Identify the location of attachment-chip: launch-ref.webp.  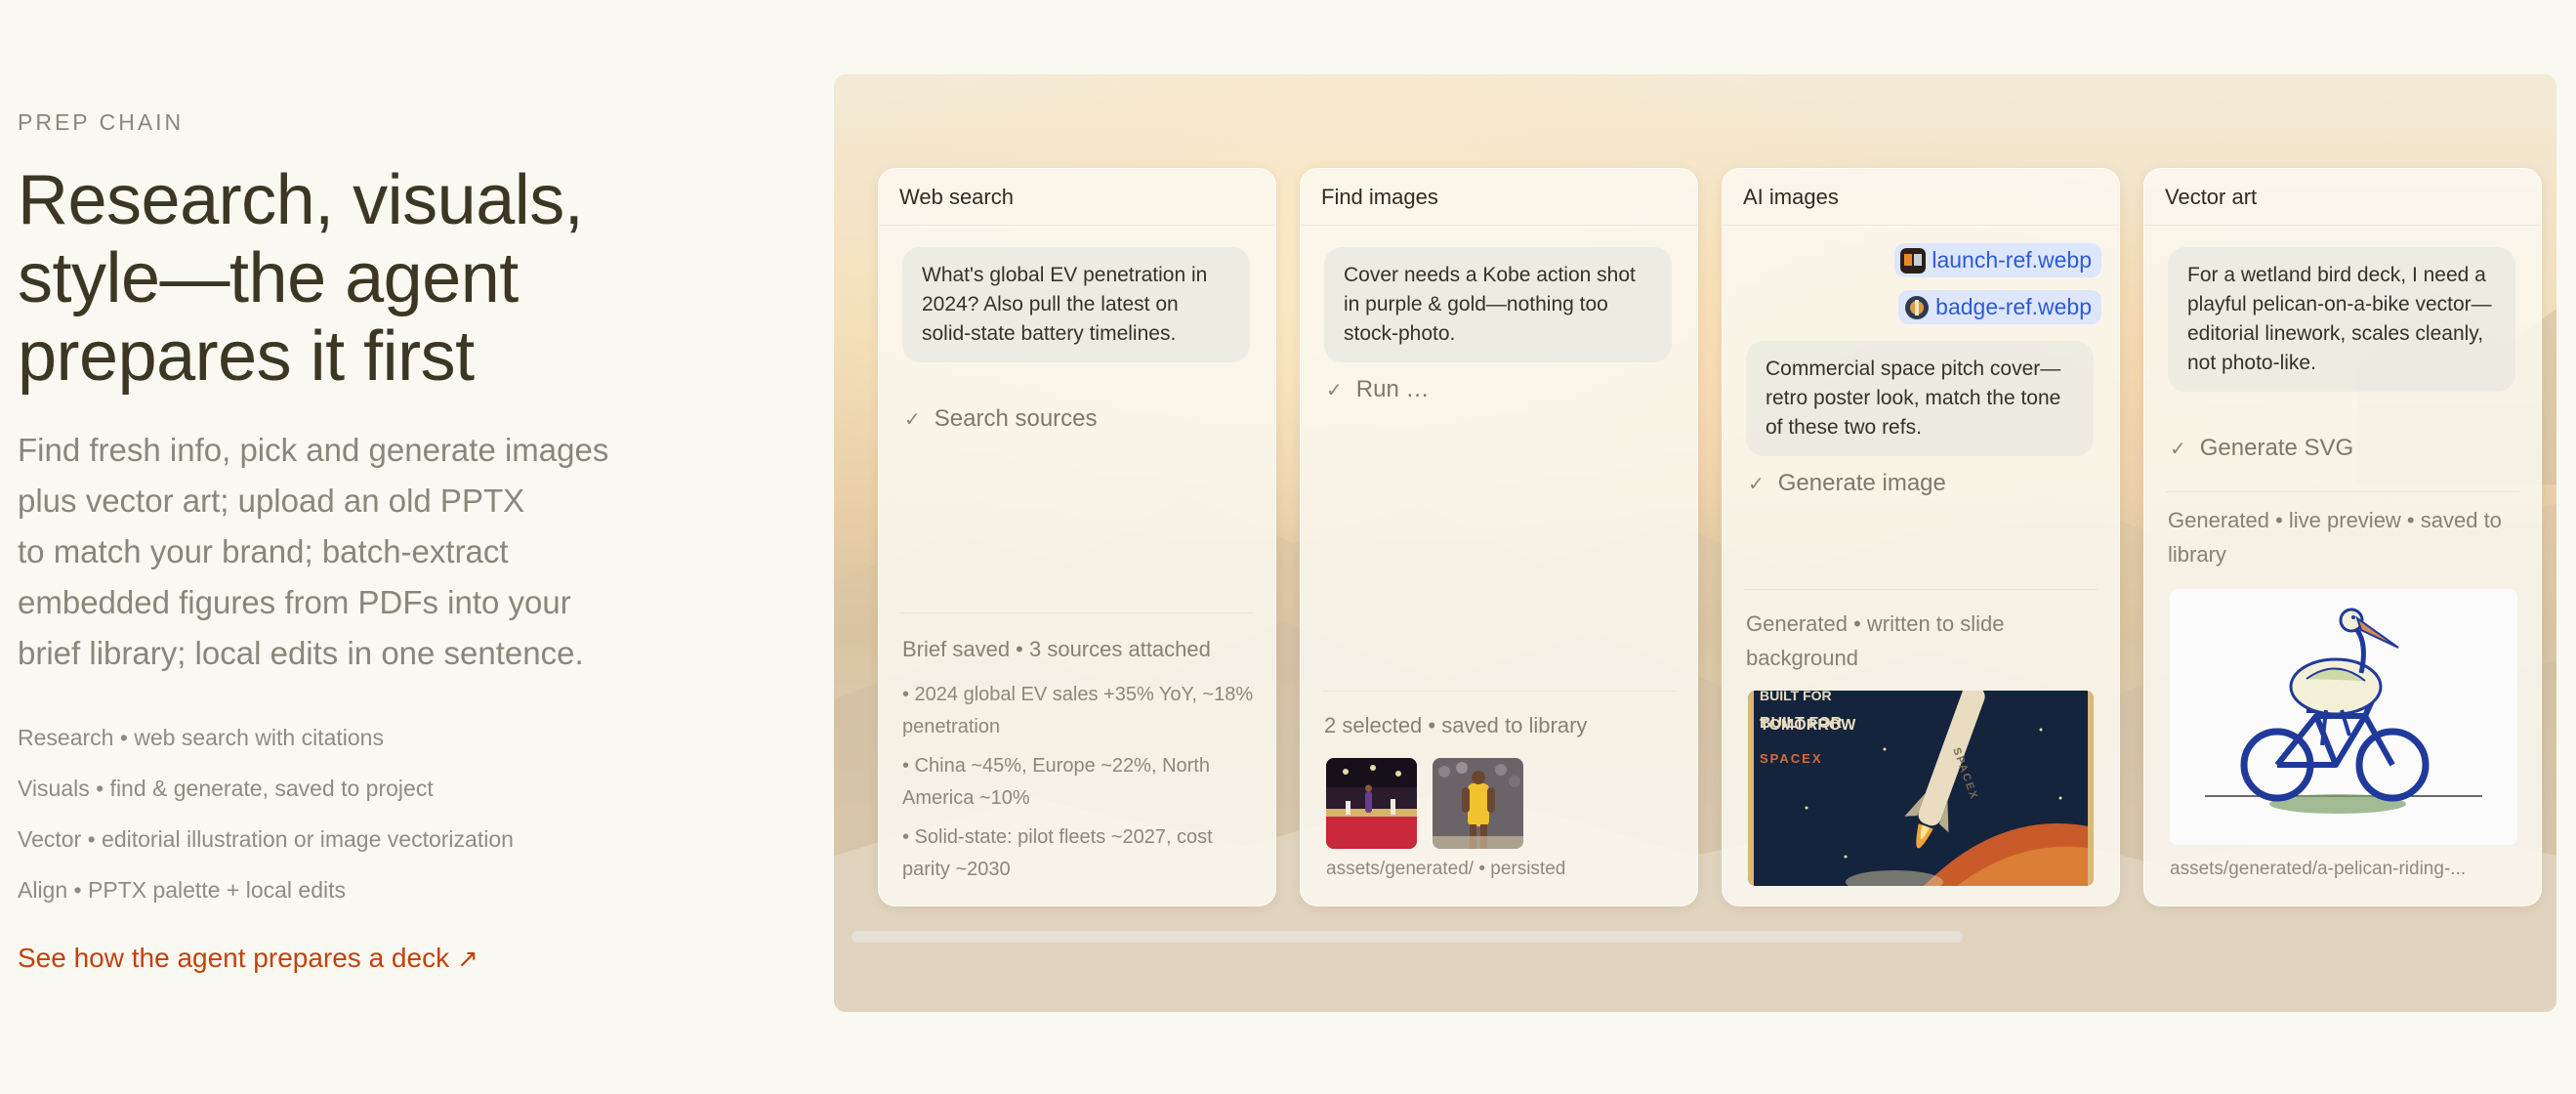
(1998, 260).